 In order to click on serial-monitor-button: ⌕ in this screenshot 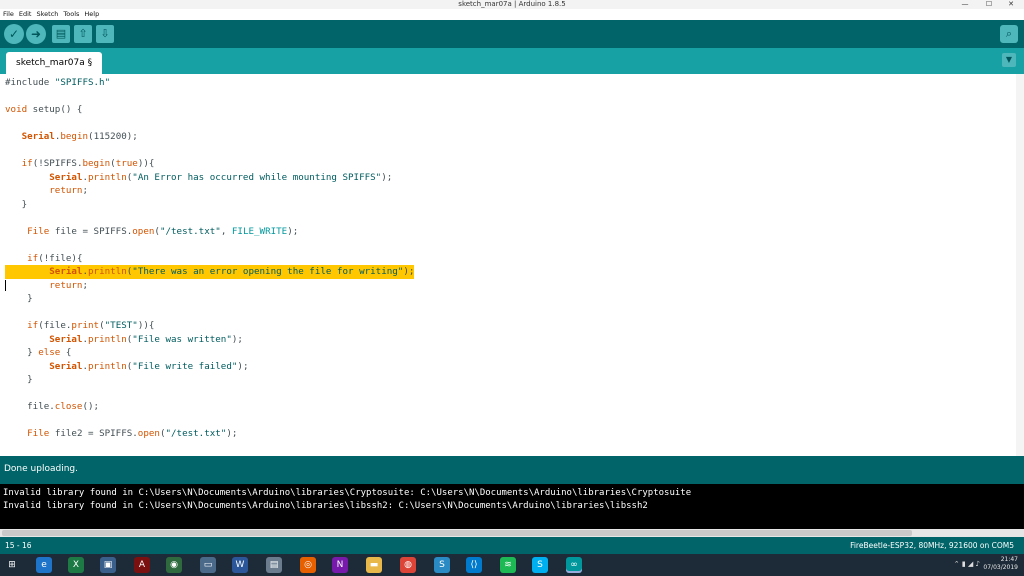, I will do `click(1009, 34)`.